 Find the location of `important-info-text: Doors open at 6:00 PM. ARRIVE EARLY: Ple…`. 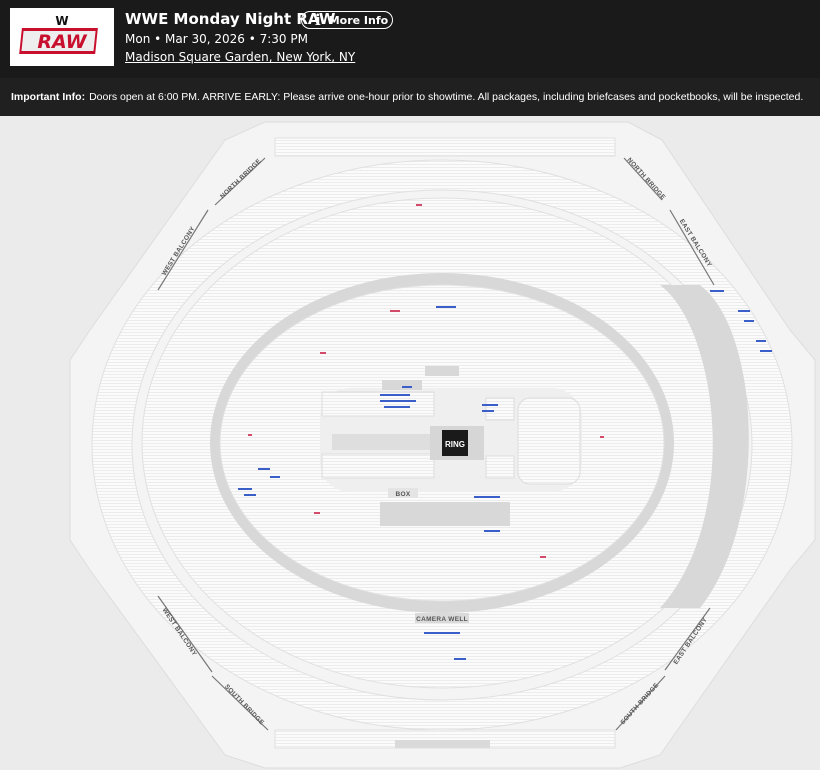

important-info-text: Doors open at 6:00 PM. ARRIVE EARLY: Ple… is located at coordinates (446, 97).